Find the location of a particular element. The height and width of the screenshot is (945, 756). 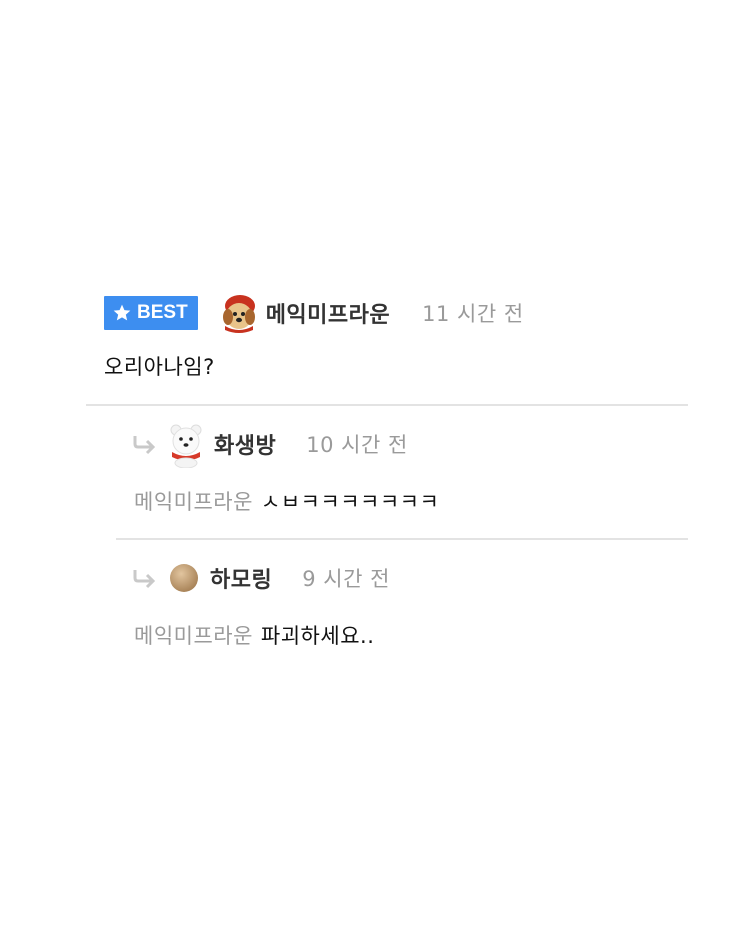

reply-username: 화생방 is located at coordinates (245, 444).